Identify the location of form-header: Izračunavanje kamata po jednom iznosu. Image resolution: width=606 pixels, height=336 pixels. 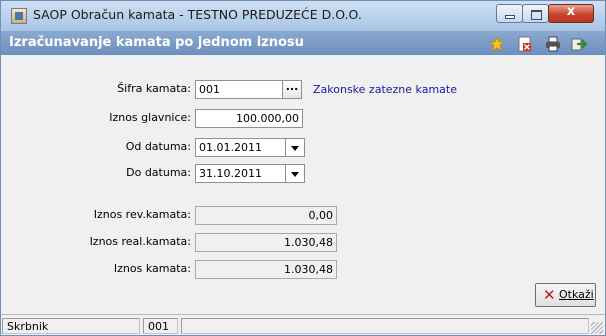
(303, 43).